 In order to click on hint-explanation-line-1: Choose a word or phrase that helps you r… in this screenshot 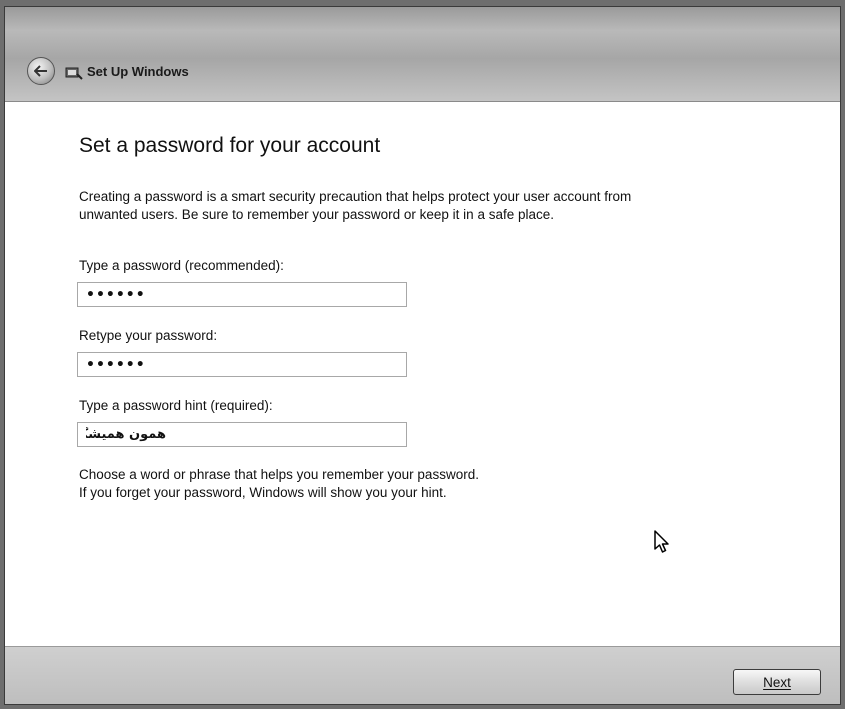, I will do `click(279, 474)`.